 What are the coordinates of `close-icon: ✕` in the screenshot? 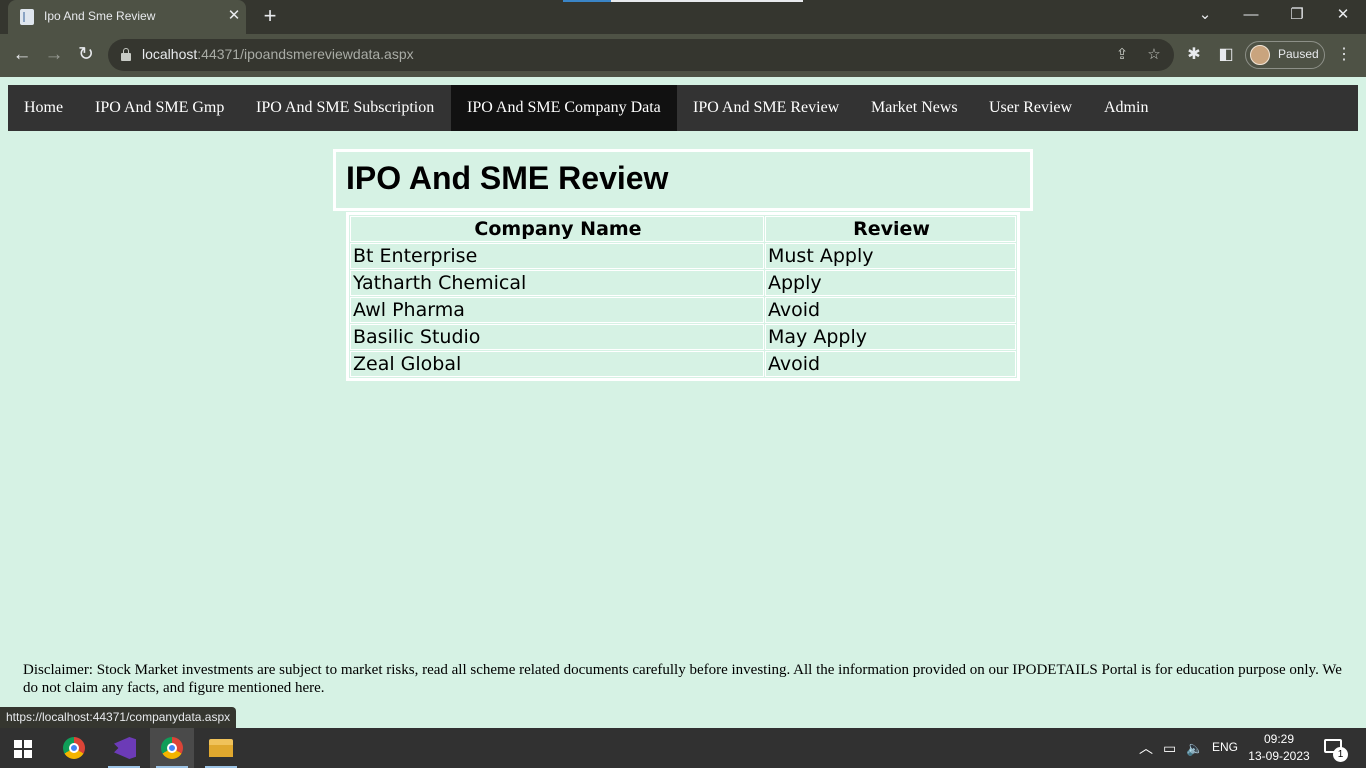 It's located at (234, 16).